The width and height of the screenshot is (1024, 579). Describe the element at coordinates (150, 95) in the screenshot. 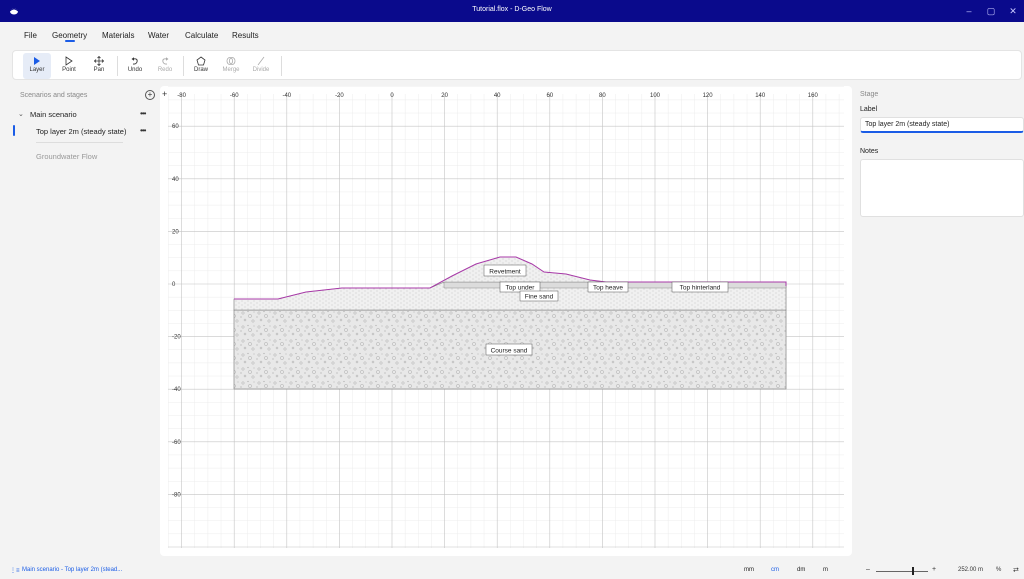

I see `add-scenario-button: +` at that location.